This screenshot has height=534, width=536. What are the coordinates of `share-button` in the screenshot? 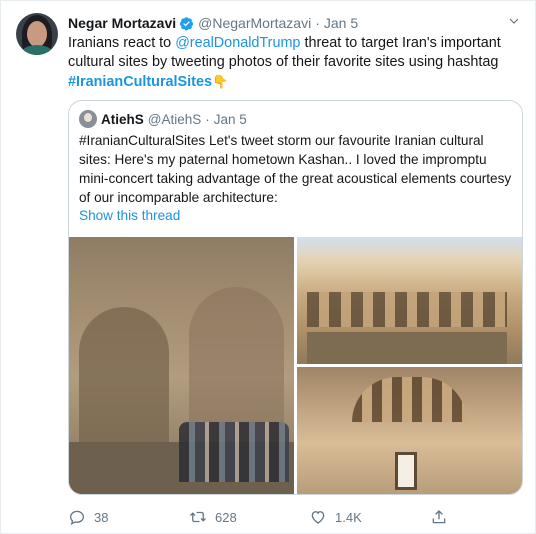 It's located at (439, 517).